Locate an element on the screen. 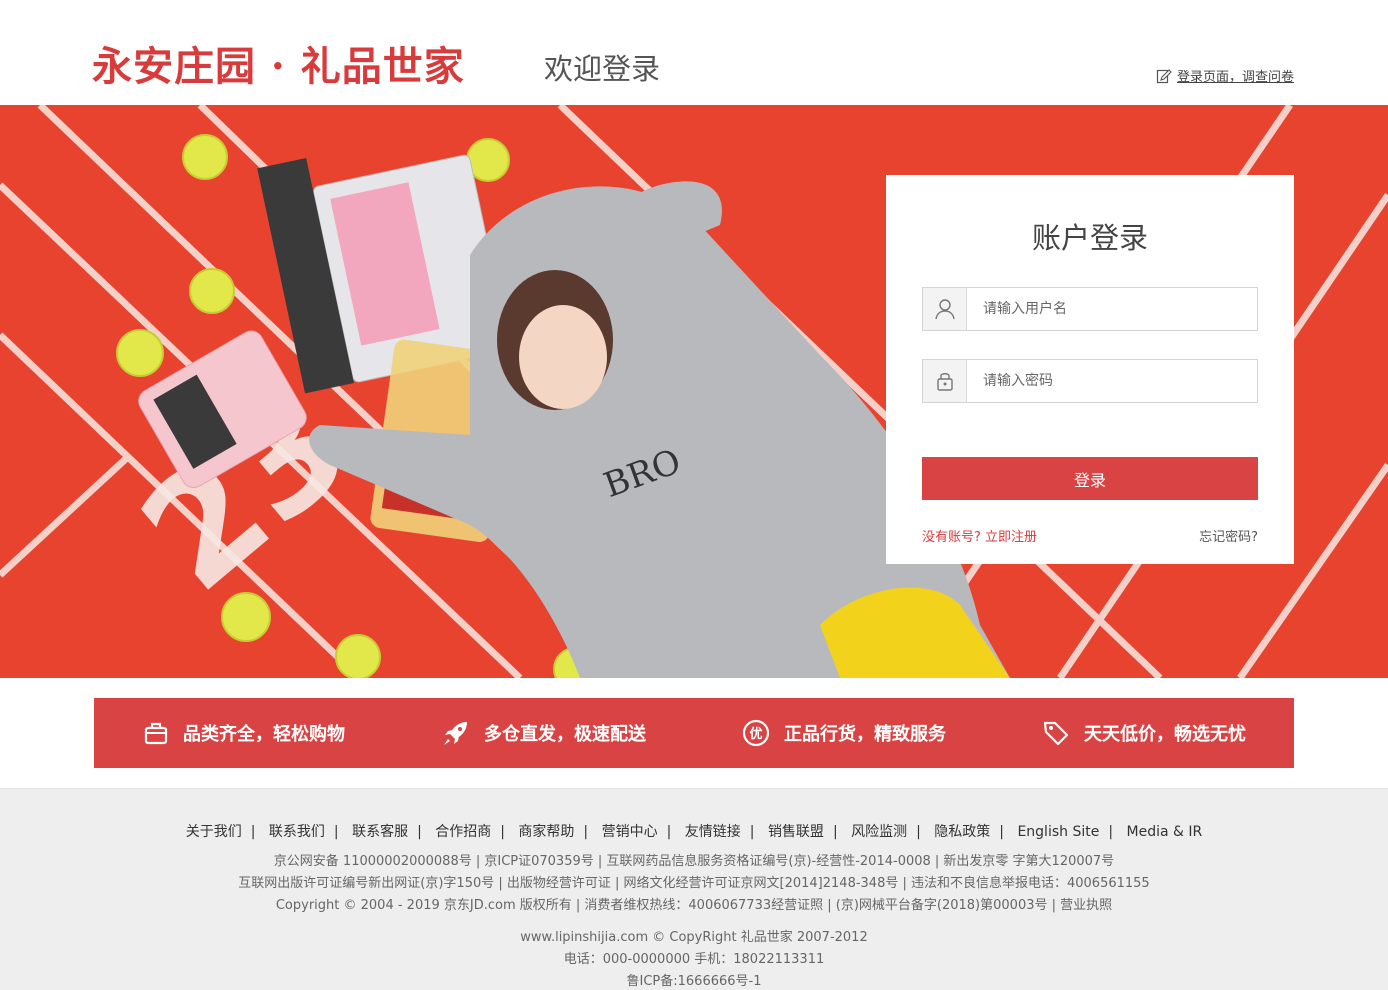 This screenshot has height=990, width=1388. feature-label: 品类齐全，轻松购物 is located at coordinates (264, 734).